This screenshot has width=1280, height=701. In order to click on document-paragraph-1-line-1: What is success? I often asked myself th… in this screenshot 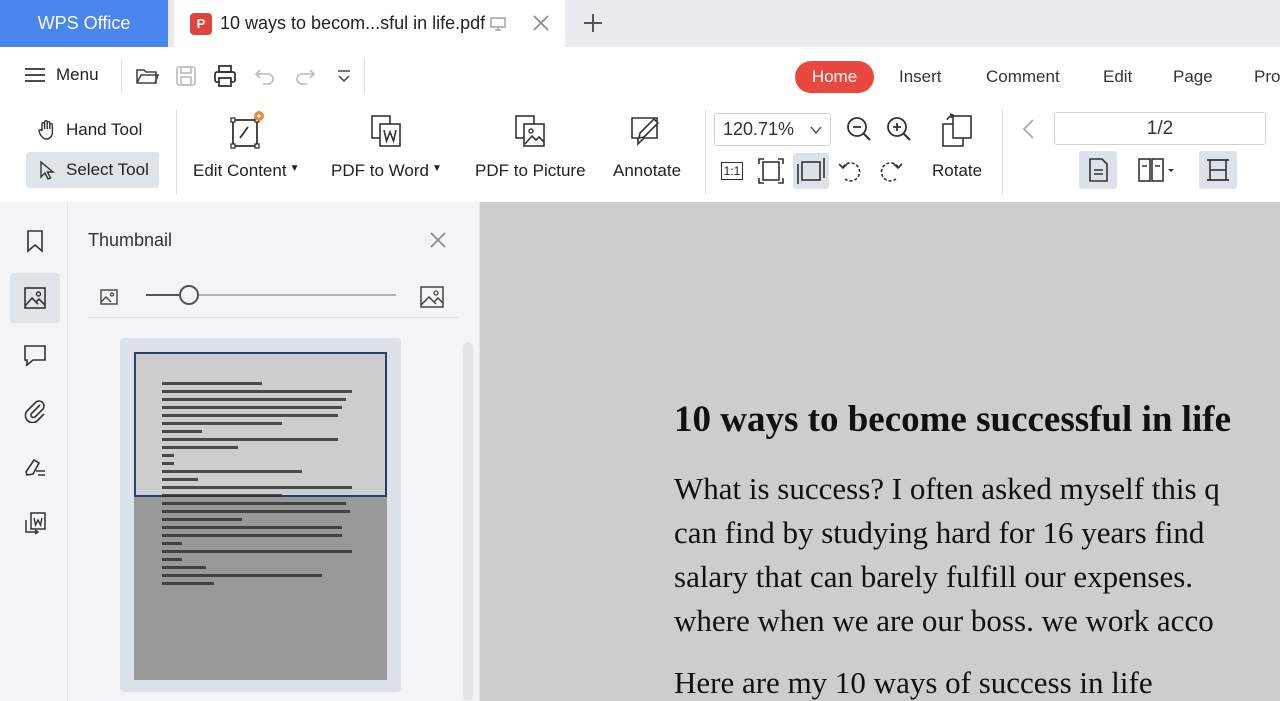, I will do `click(947, 488)`.